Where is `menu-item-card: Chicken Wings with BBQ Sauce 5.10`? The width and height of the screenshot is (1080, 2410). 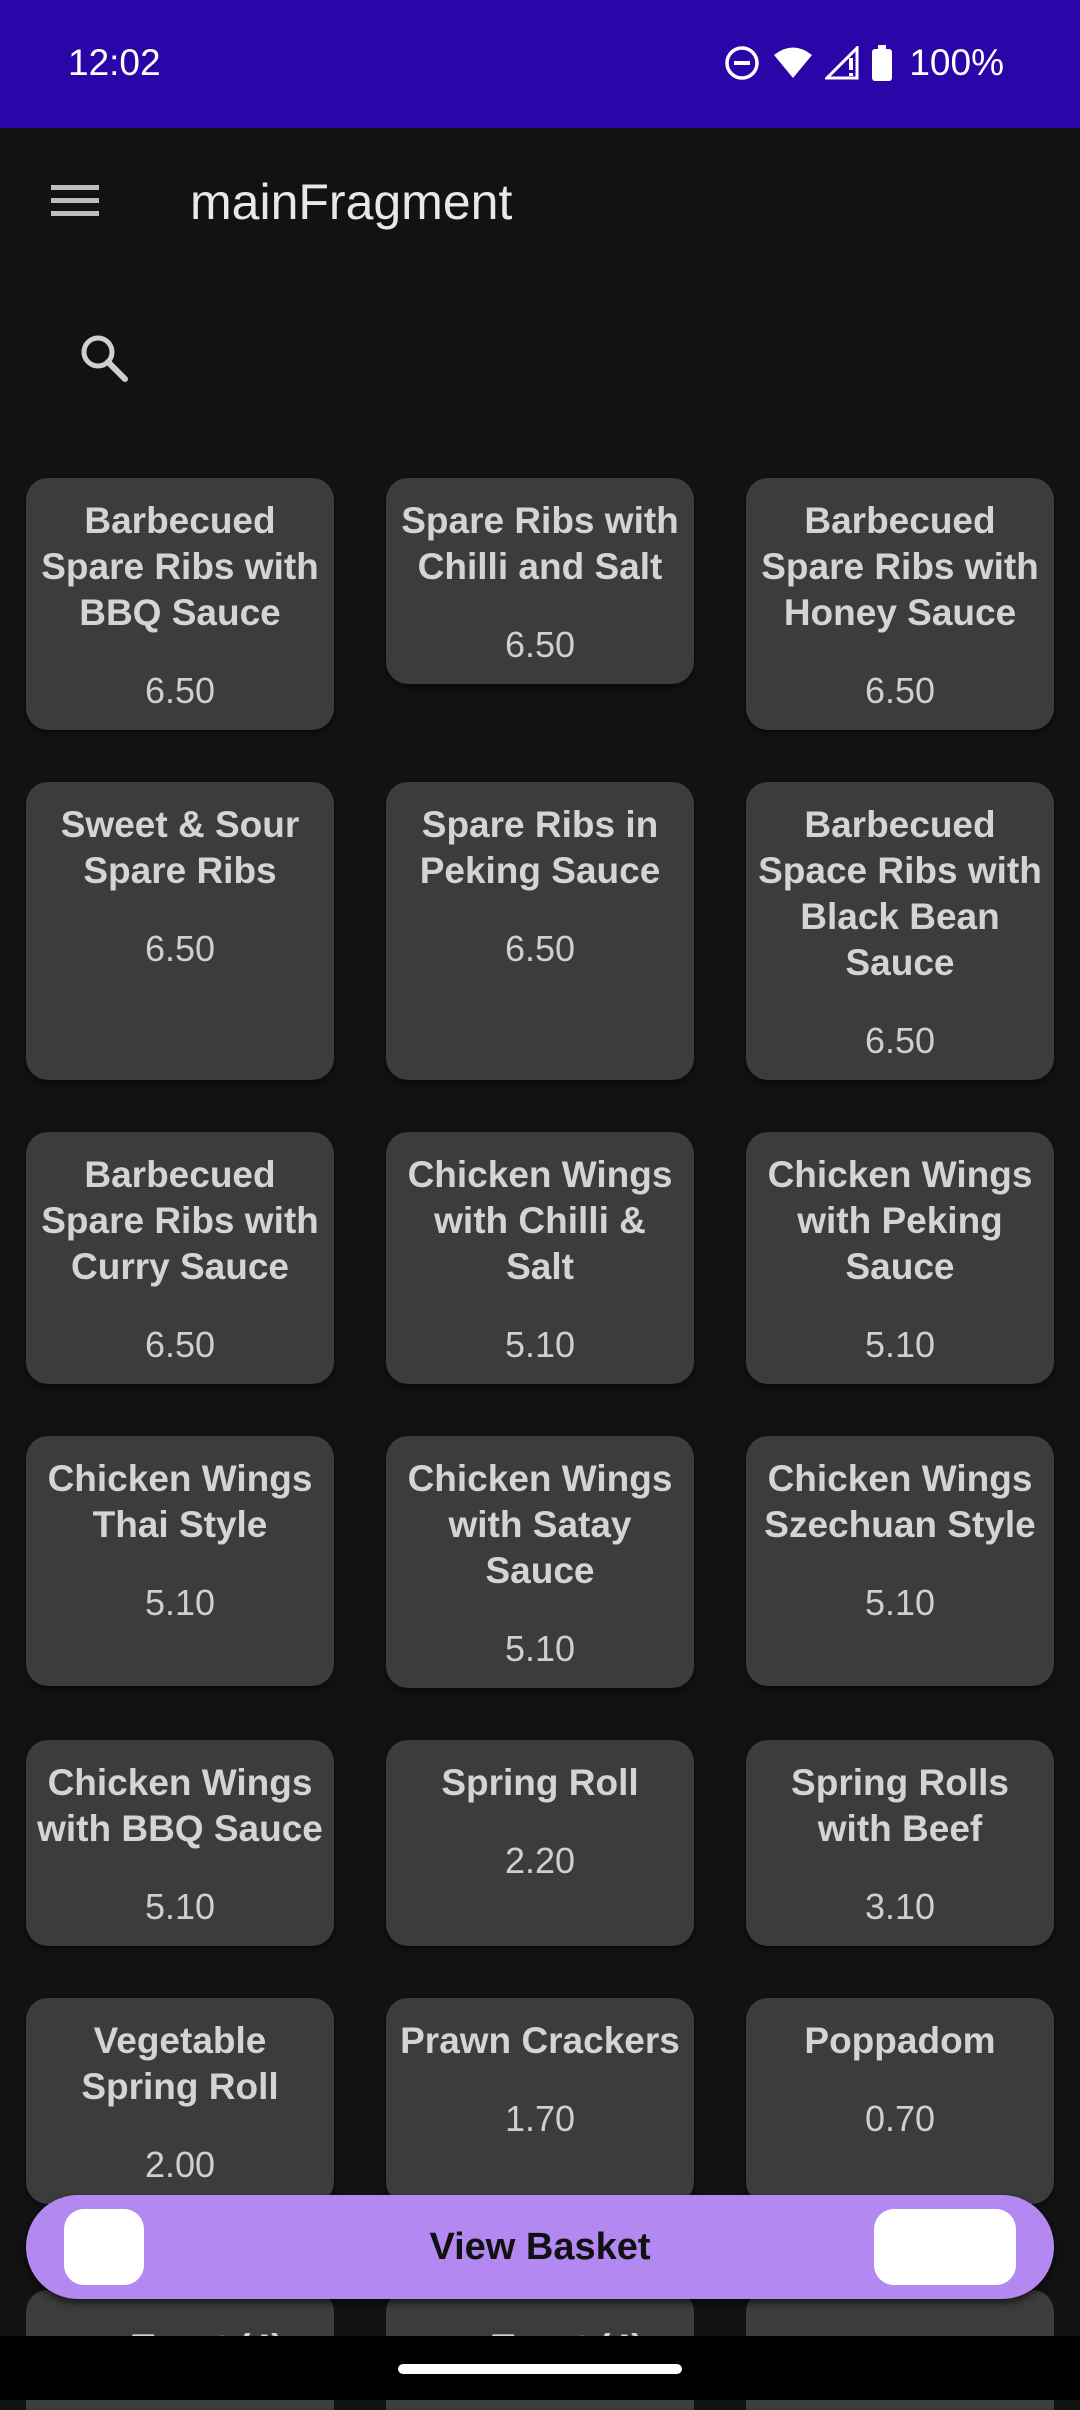 menu-item-card: Chicken Wings with BBQ Sauce 5.10 is located at coordinates (180, 1843).